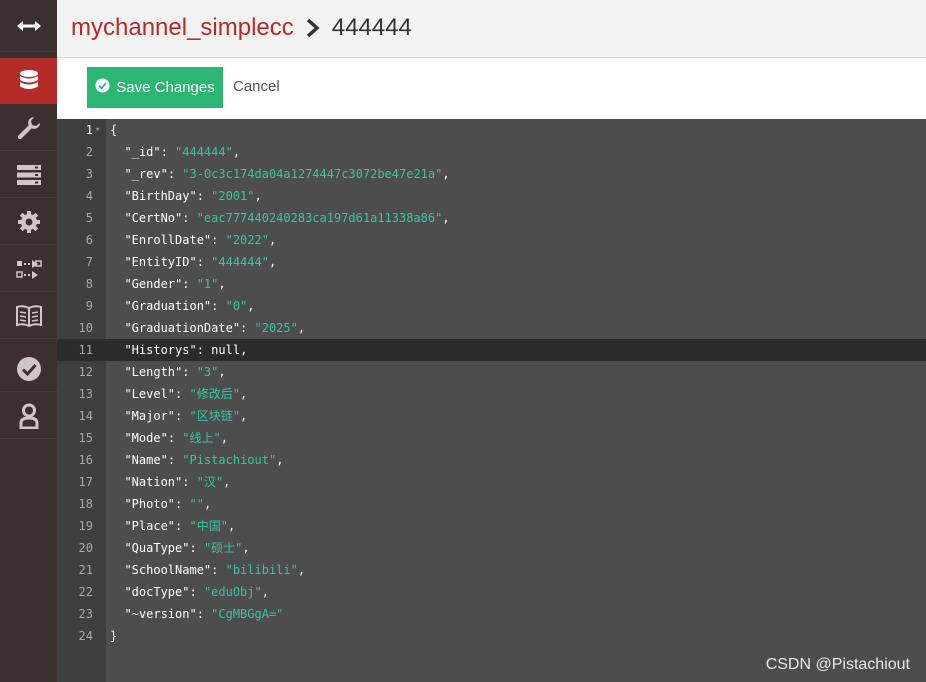 This screenshot has width=926, height=682. I want to click on code-line: "Gender": "1",, so click(175, 284).